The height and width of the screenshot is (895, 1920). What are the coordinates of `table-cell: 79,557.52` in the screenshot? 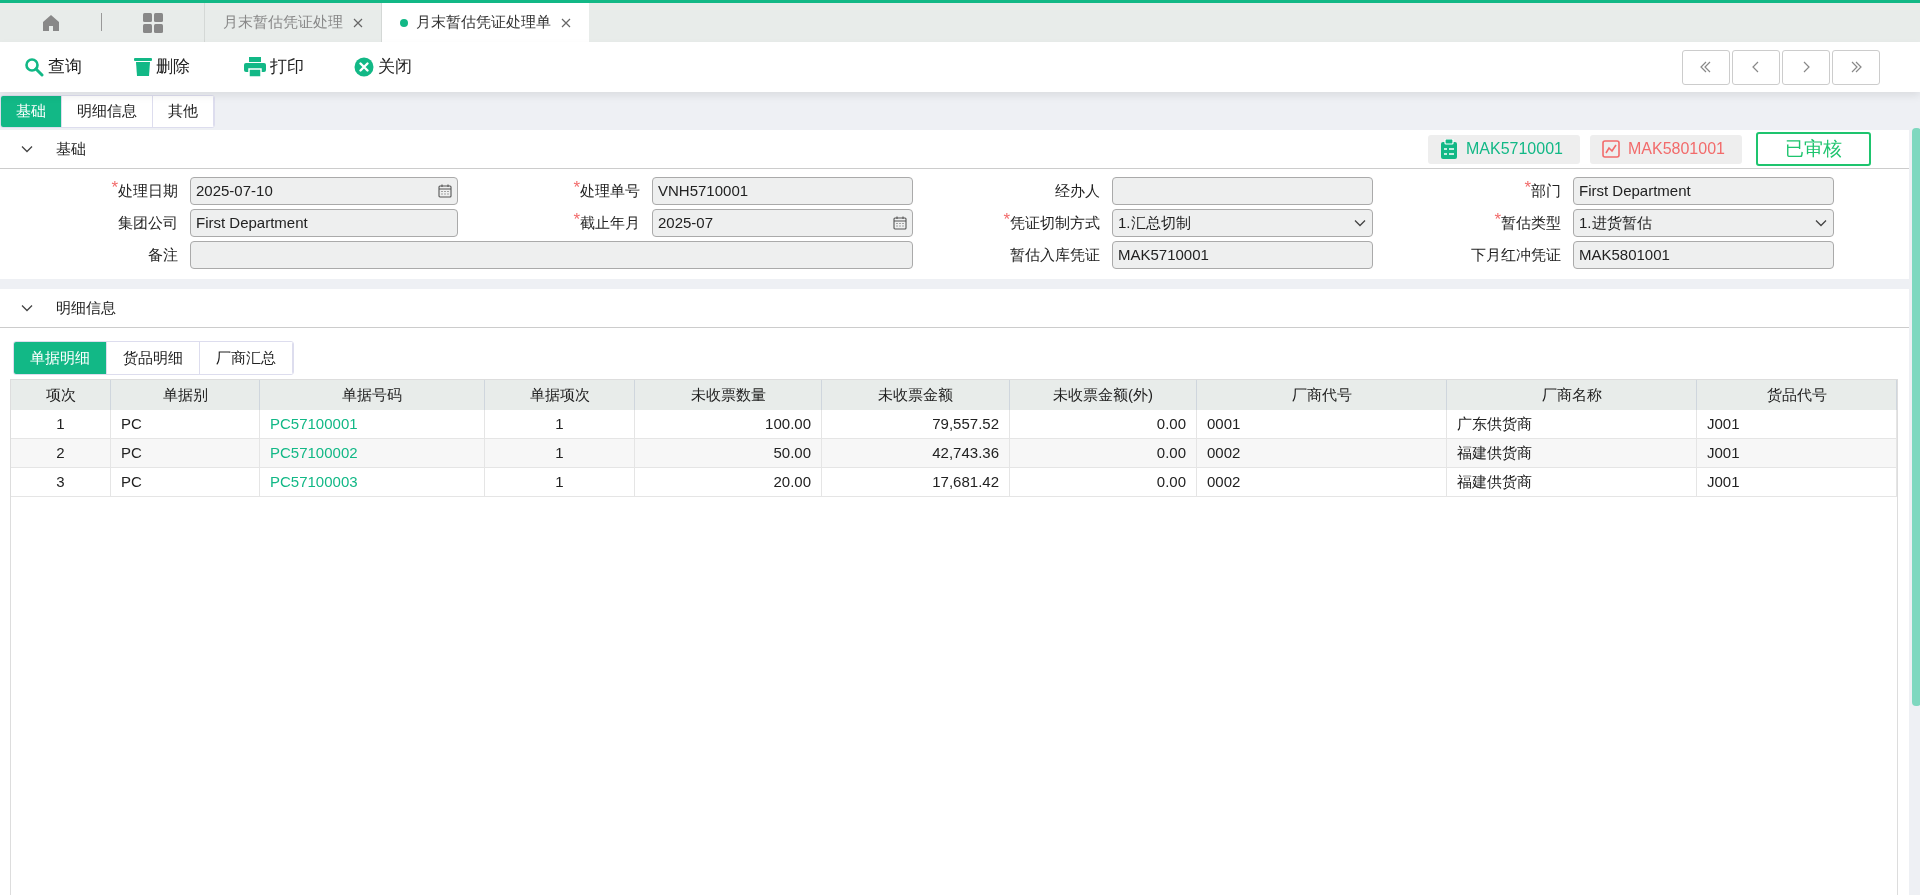 It's located at (916, 424).